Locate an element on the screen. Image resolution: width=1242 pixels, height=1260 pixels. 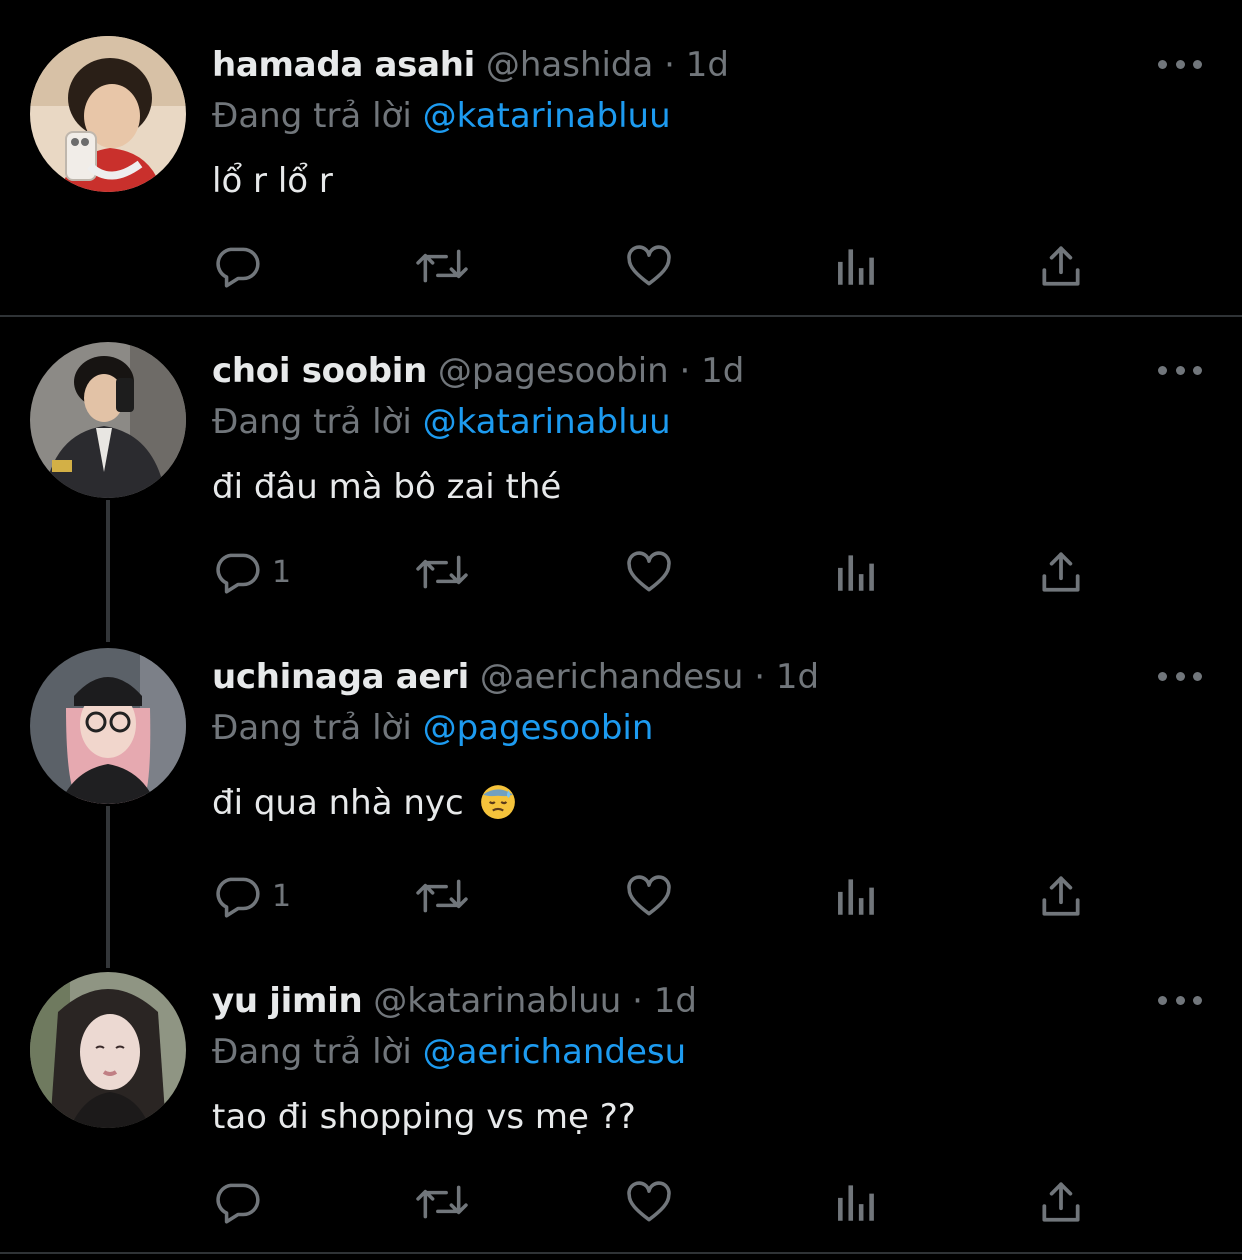
tweet-text: đi đâu mà bô zai thé is located at coordinates (387, 487).